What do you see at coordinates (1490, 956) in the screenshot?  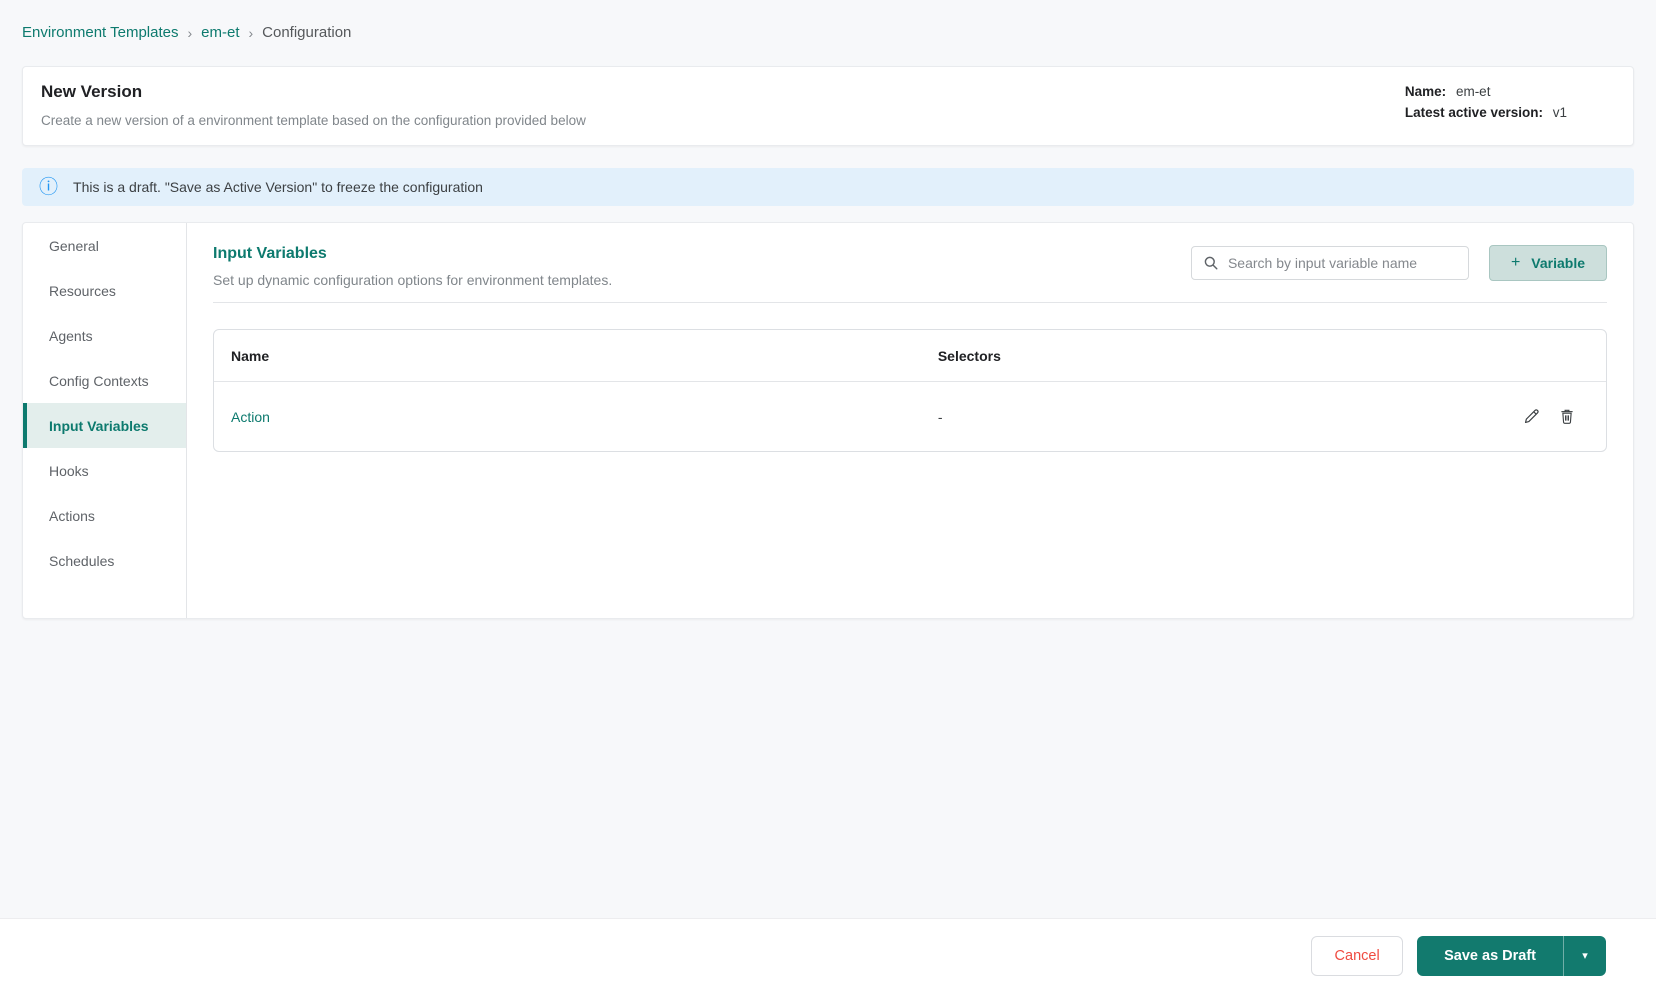 I see `save-as-draft-button: Save as Draft` at bounding box center [1490, 956].